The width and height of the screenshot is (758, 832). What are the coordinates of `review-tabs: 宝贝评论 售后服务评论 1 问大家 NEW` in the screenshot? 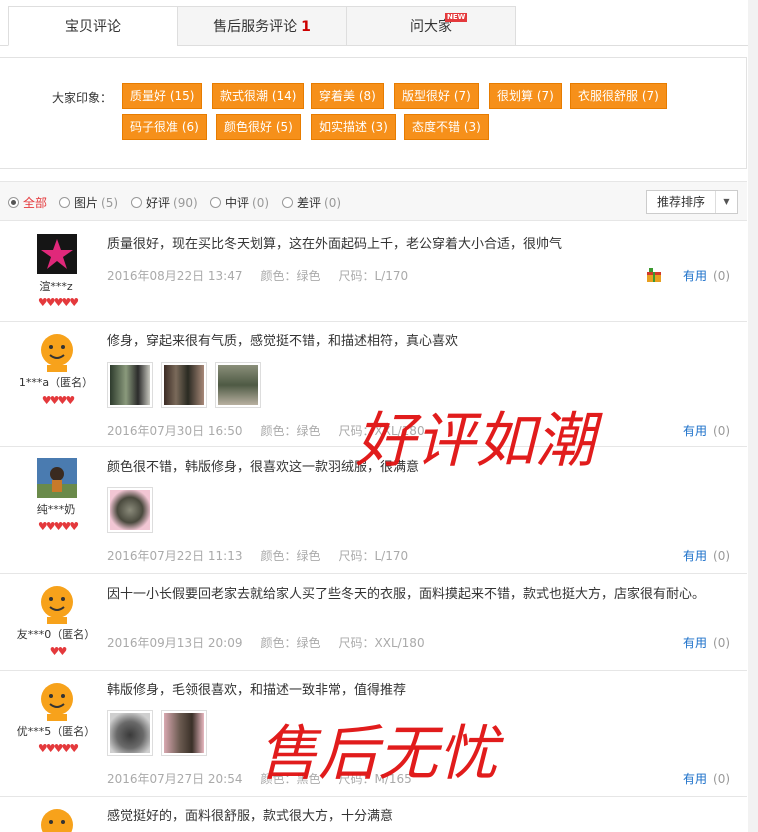 It's located at (379, 26).